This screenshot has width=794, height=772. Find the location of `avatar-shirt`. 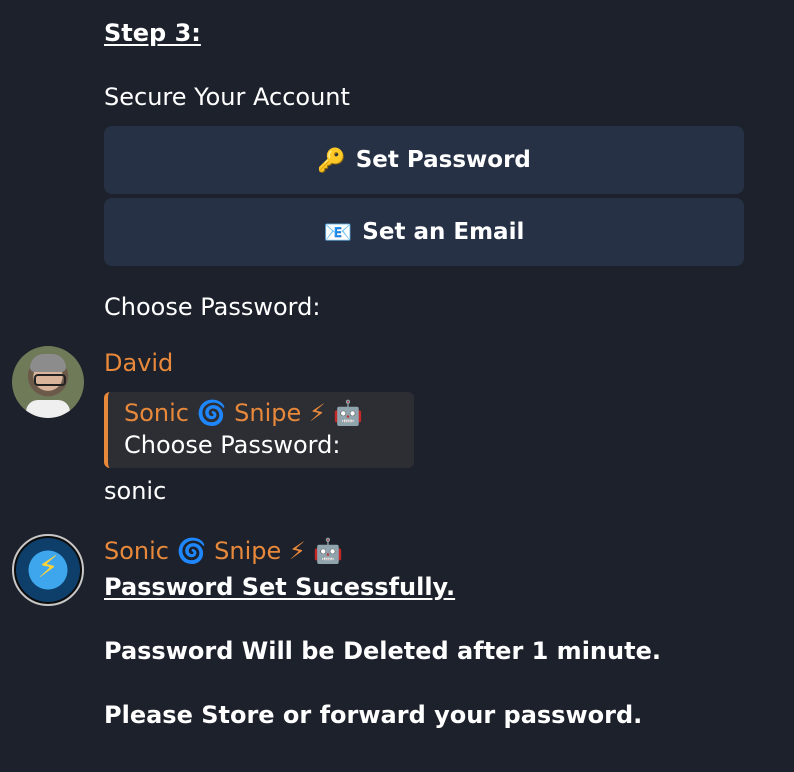

avatar-shirt is located at coordinates (48, 409).